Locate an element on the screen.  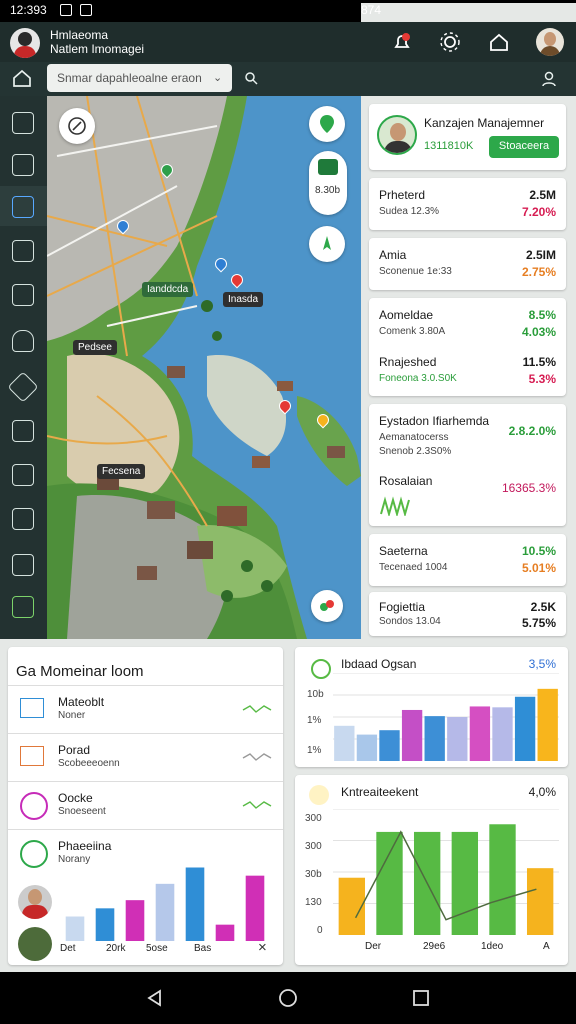
phone-icon is located at coordinates (34, 854).